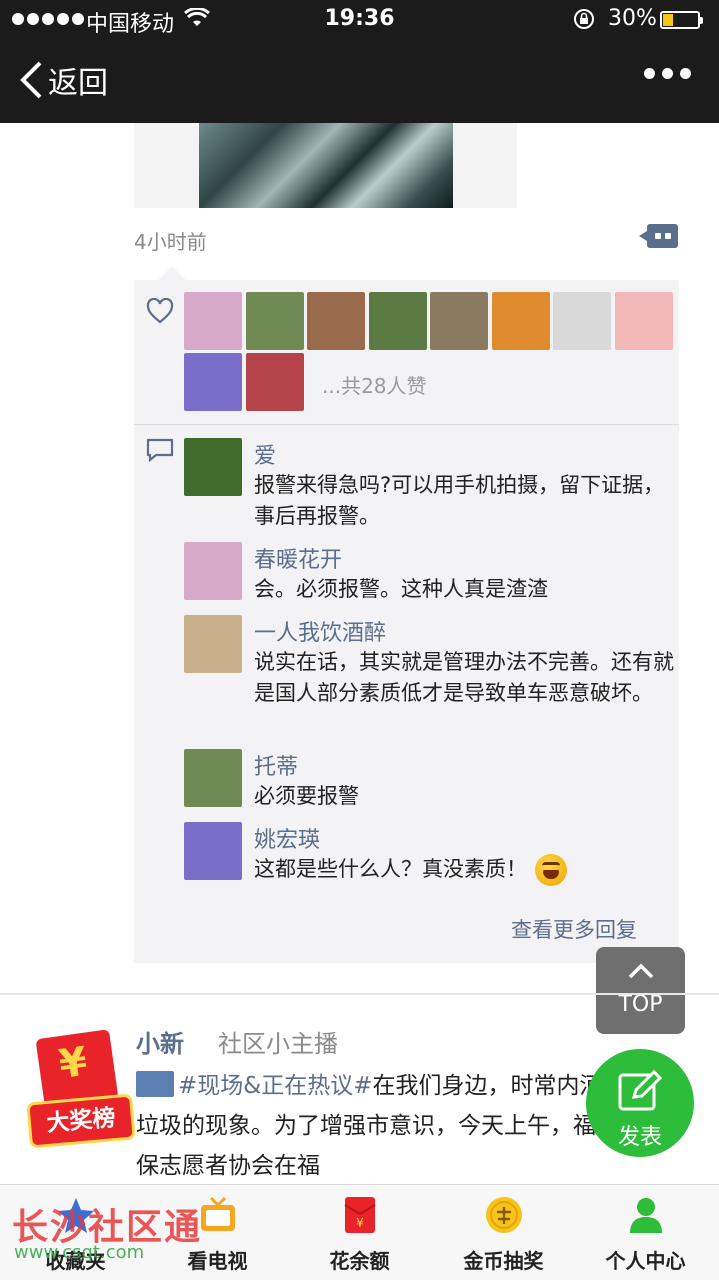 This screenshot has height=1280, width=719. What do you see at coordinates (641, 971) in the screenshot?
I see `chevron-up-icon` at bounding box center [641, 971].